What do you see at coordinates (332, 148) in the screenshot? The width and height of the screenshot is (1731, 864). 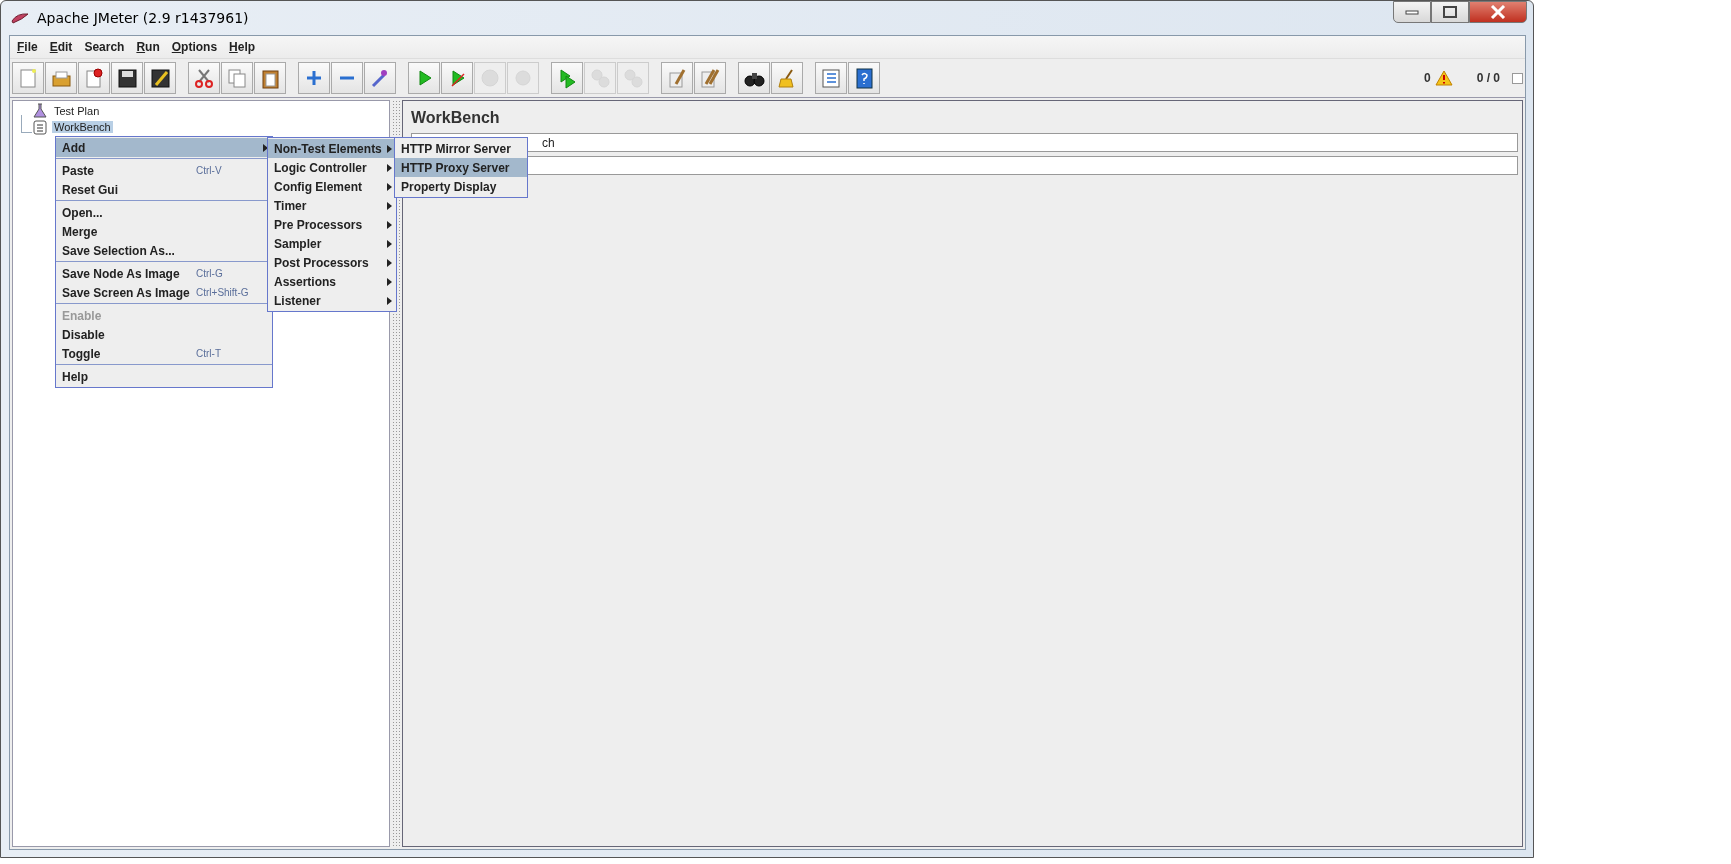 I see `menu-item: Non-Test Elements` at bounding box center [332, 148].